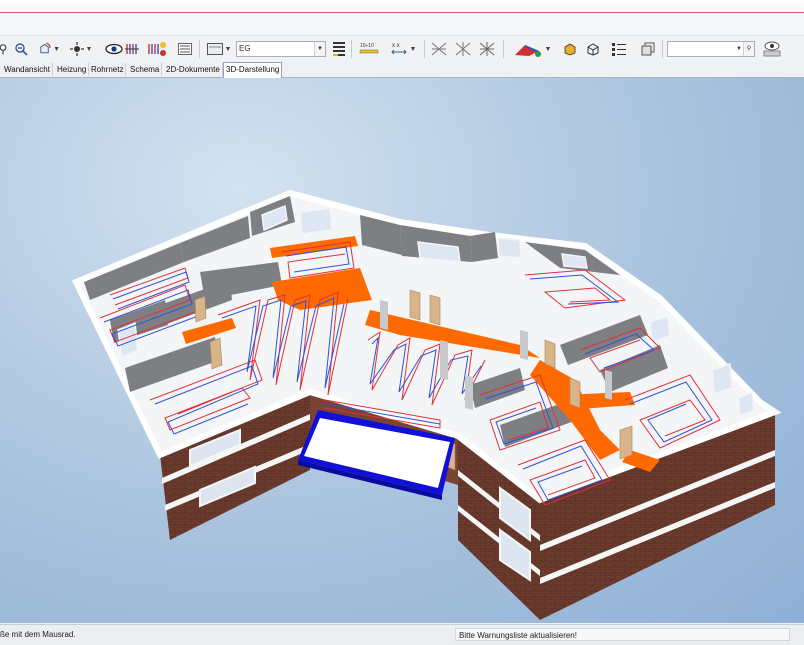 The width and height of the screenshot is (804, 645). I want to click on svg-text: 10÷10, so click(367, 46).